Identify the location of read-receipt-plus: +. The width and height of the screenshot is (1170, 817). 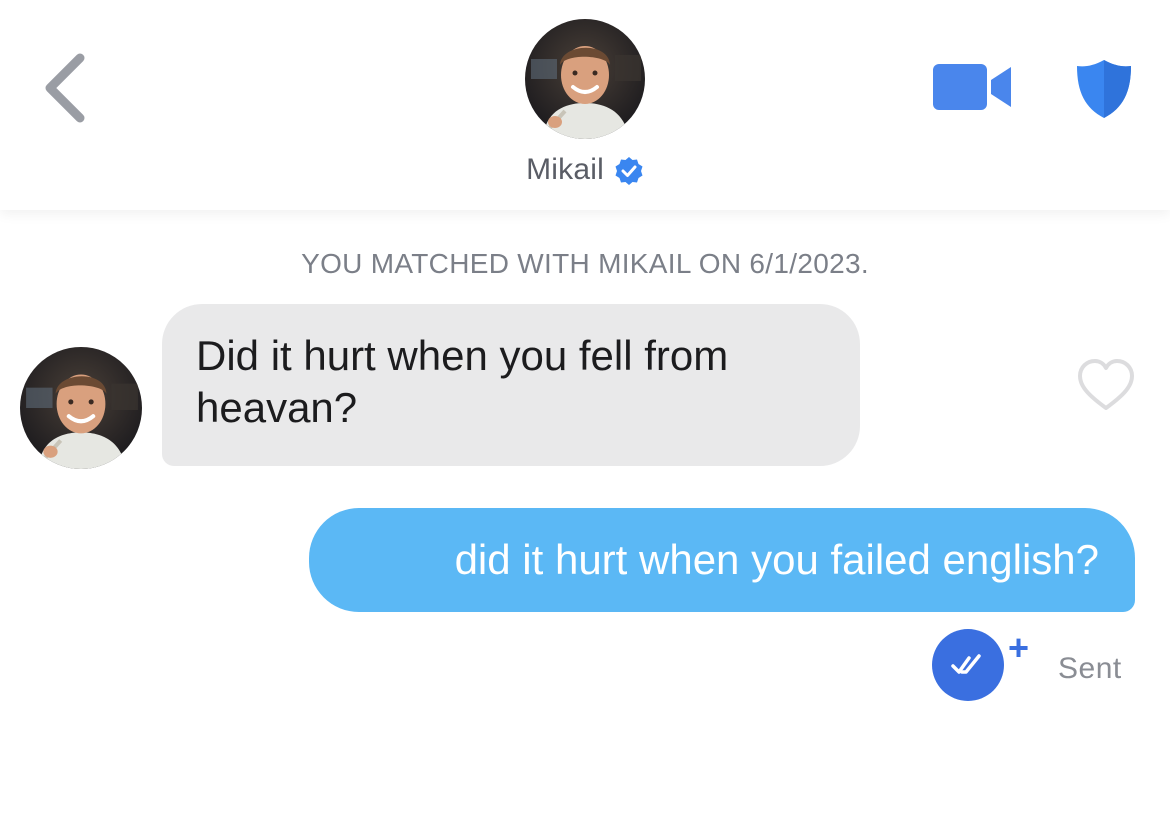
(1022, 648).